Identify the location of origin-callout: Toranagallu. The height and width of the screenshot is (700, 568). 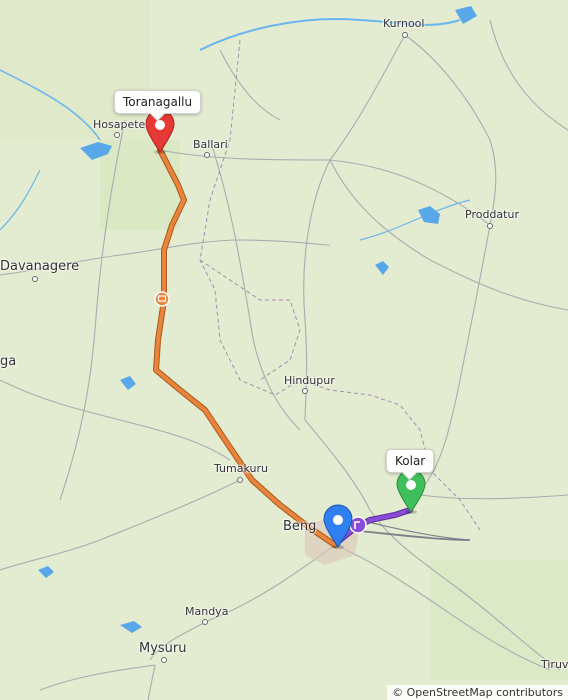
(158, 102).